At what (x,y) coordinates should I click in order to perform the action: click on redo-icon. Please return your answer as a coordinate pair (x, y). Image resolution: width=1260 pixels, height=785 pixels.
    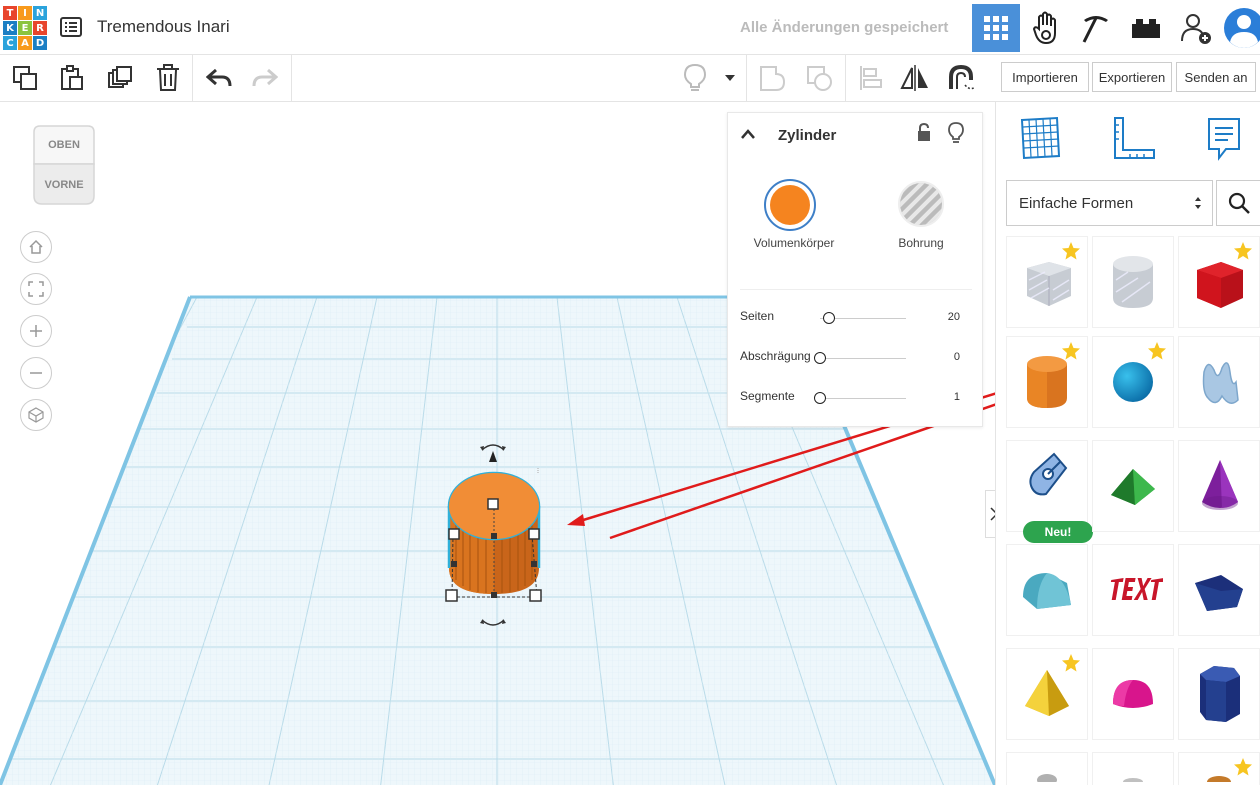
    Looking at the image, I should click on (265, 78).